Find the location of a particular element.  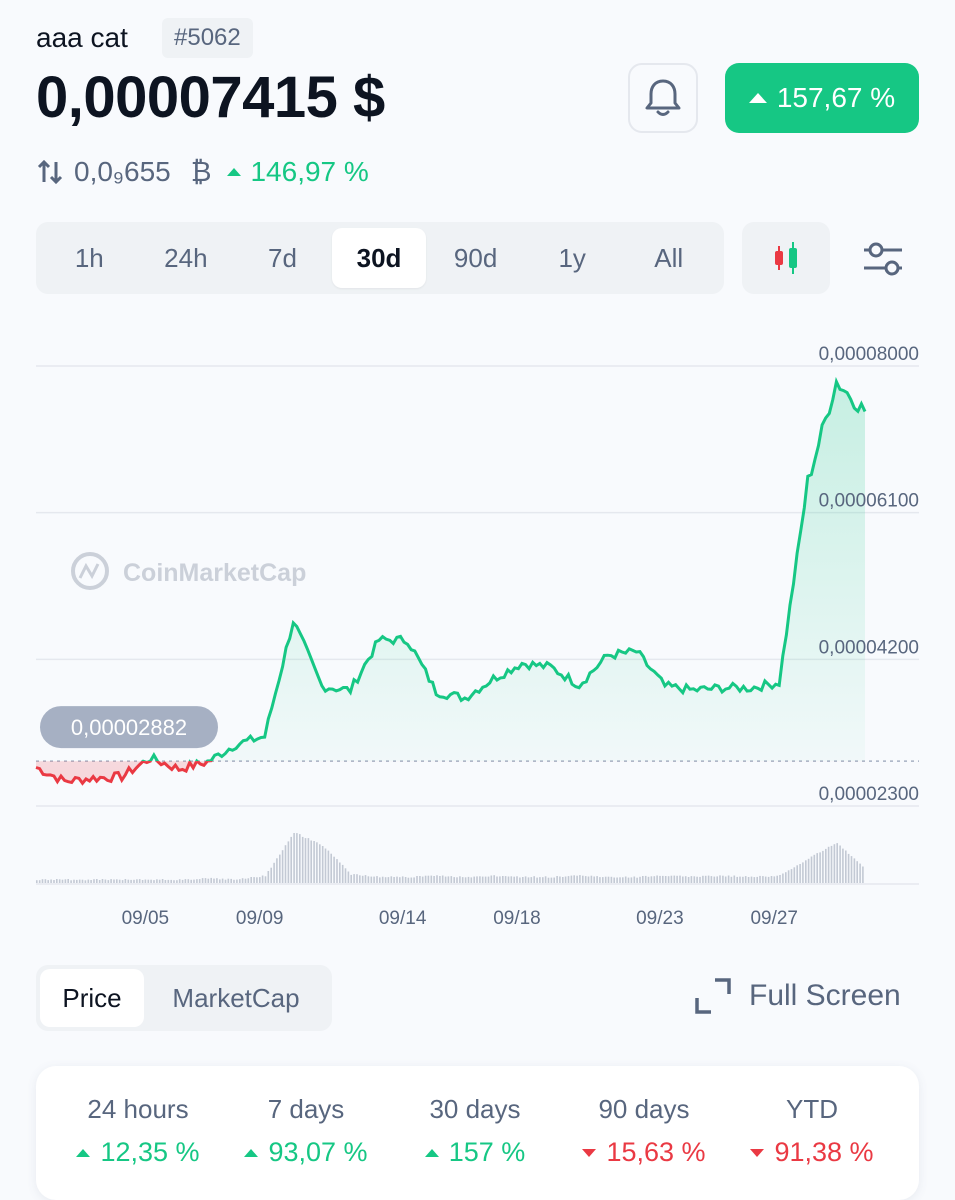

stat-ytd: YTD 91,38 % is located at coordinates (812, 1131).